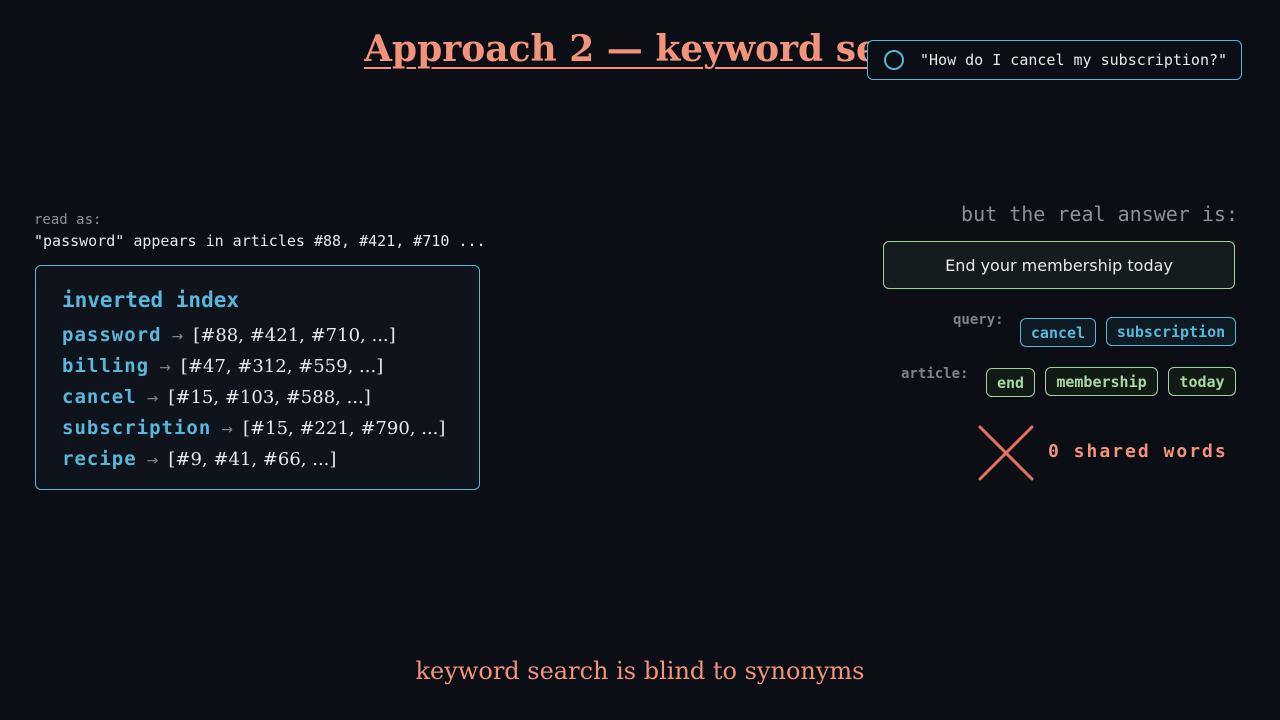 This screenshot has height=720, width=1280. I want to click on query-word-chip: subscription, so click(1171, 331).